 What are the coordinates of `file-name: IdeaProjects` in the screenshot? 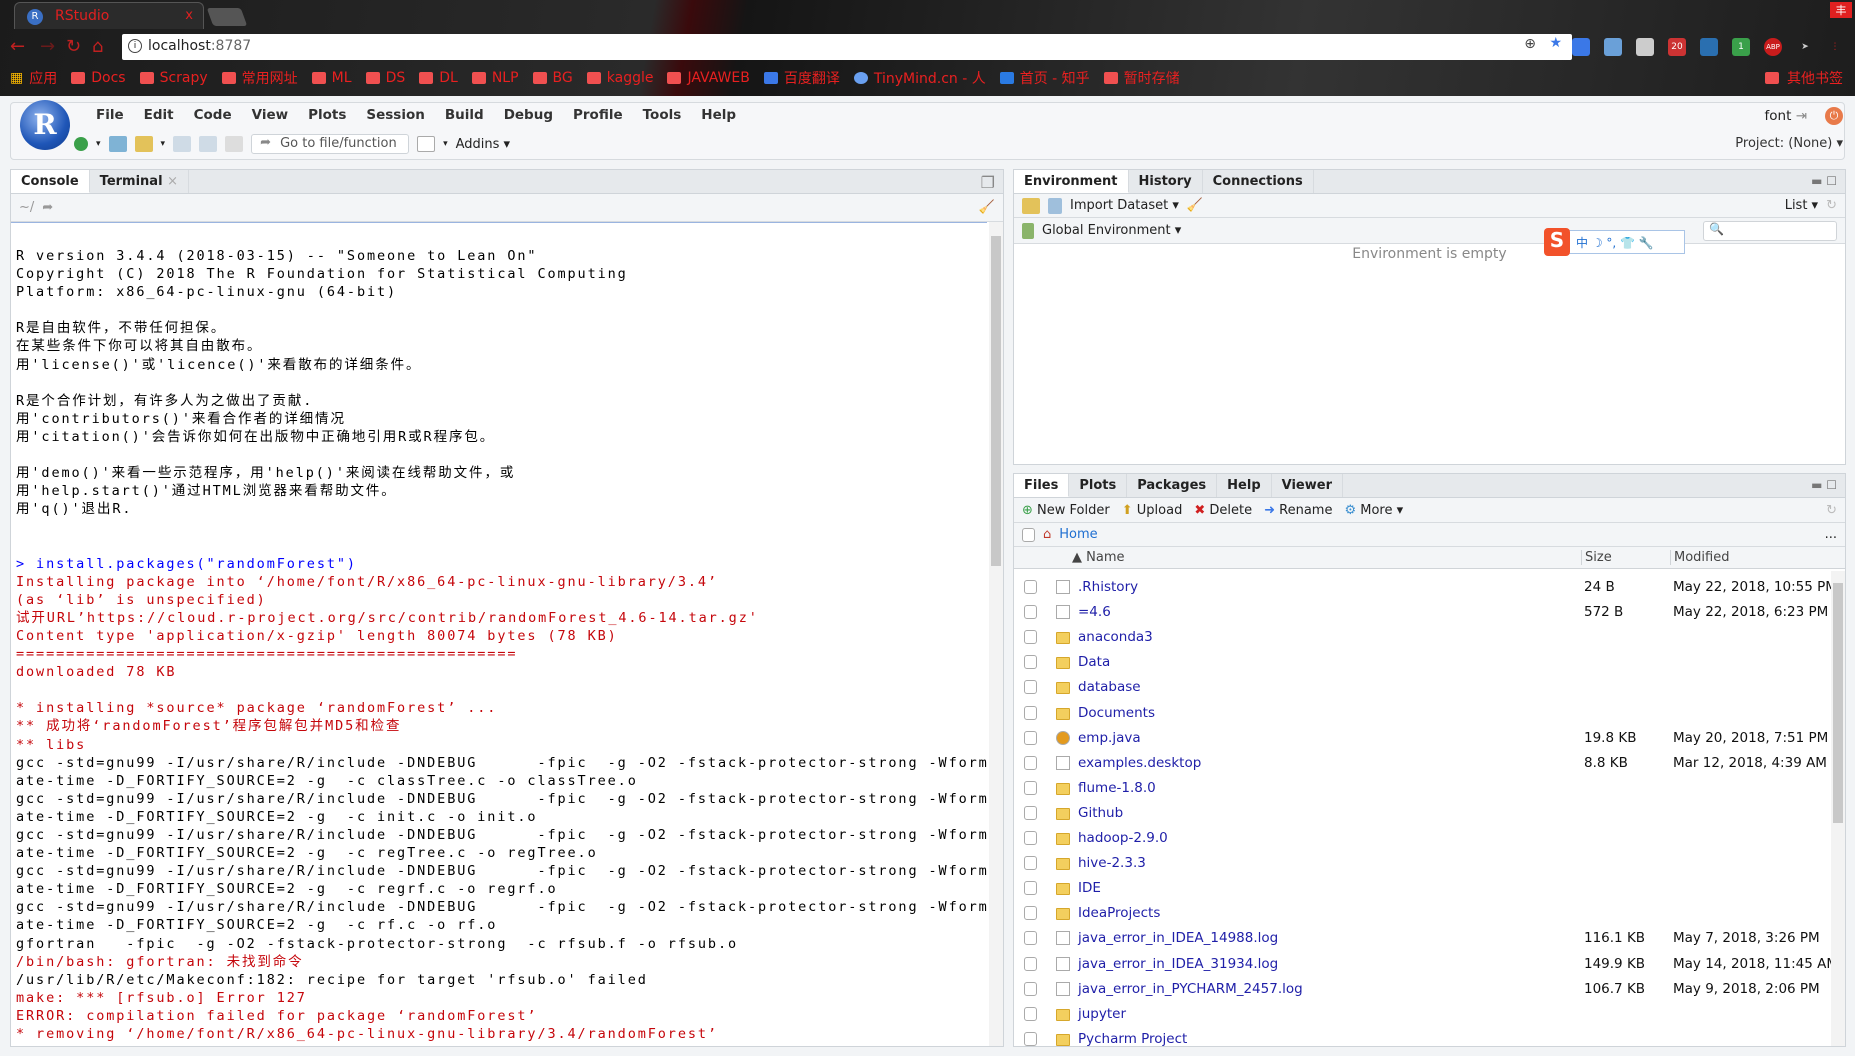 It's located at (1119, 913).